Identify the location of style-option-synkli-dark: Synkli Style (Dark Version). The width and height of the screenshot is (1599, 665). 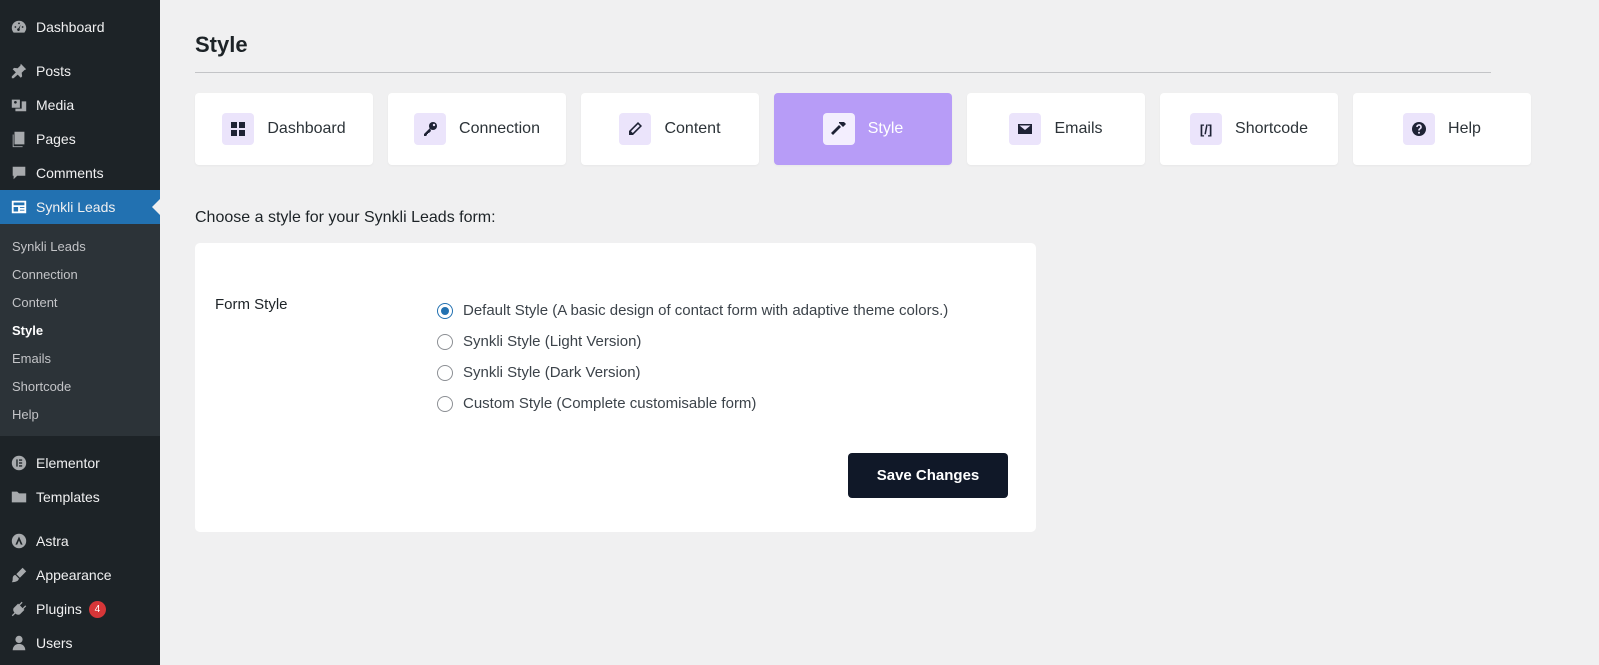
(692, 372).